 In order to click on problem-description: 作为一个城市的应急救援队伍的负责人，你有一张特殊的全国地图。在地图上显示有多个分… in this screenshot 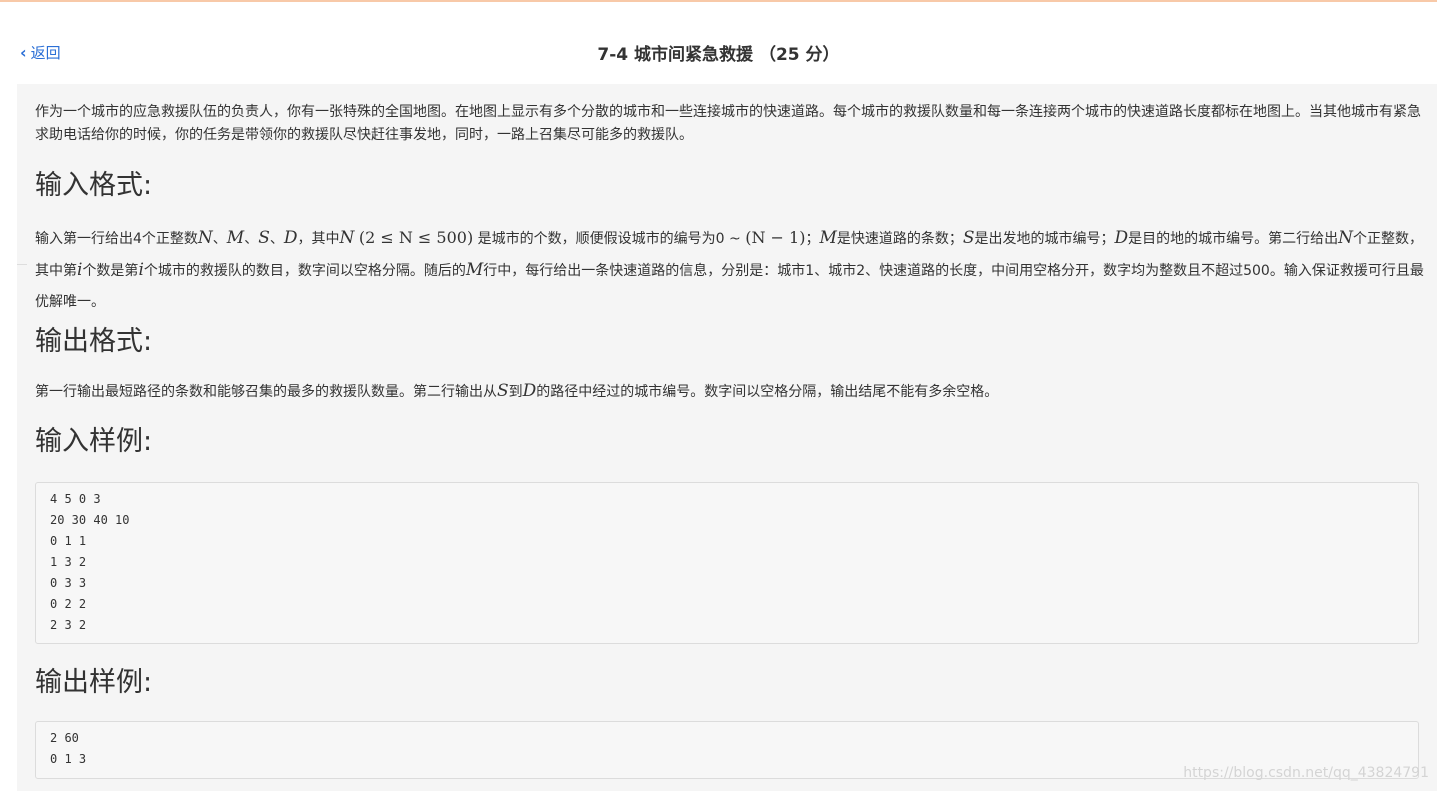, I will do `click(728, 123)`.